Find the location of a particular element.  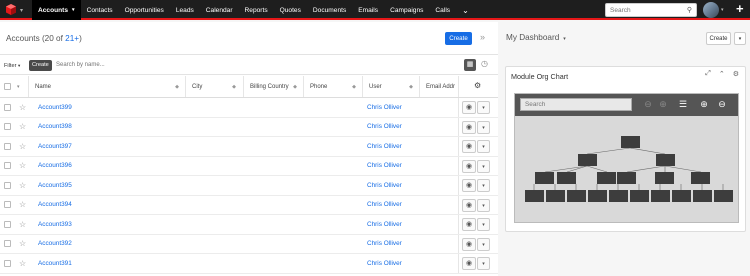

search-icon: ⚲ is located at coordinates (689, 10).